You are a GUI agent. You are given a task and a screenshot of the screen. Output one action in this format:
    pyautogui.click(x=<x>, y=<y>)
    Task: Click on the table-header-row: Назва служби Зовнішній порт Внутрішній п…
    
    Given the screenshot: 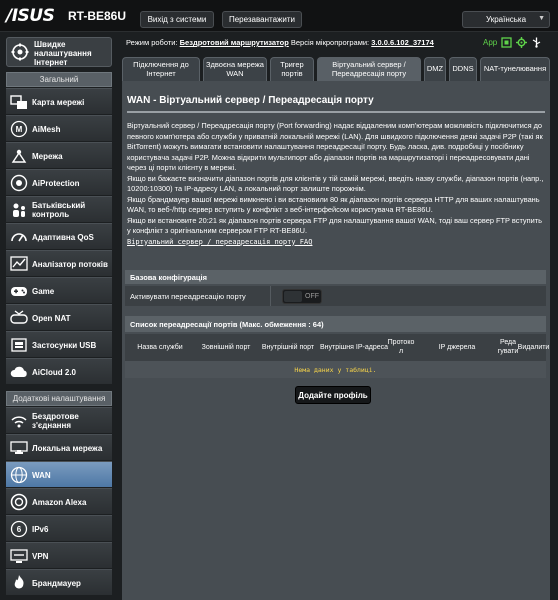 What is the action you would take?
    pyautogui.click(x=337, y=347)
    